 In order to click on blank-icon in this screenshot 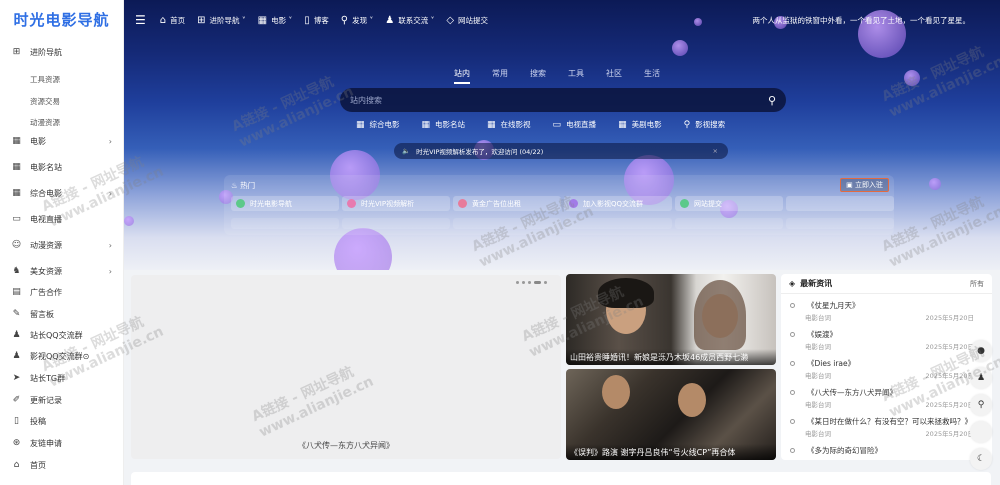, I will do `click(981, 432)`.